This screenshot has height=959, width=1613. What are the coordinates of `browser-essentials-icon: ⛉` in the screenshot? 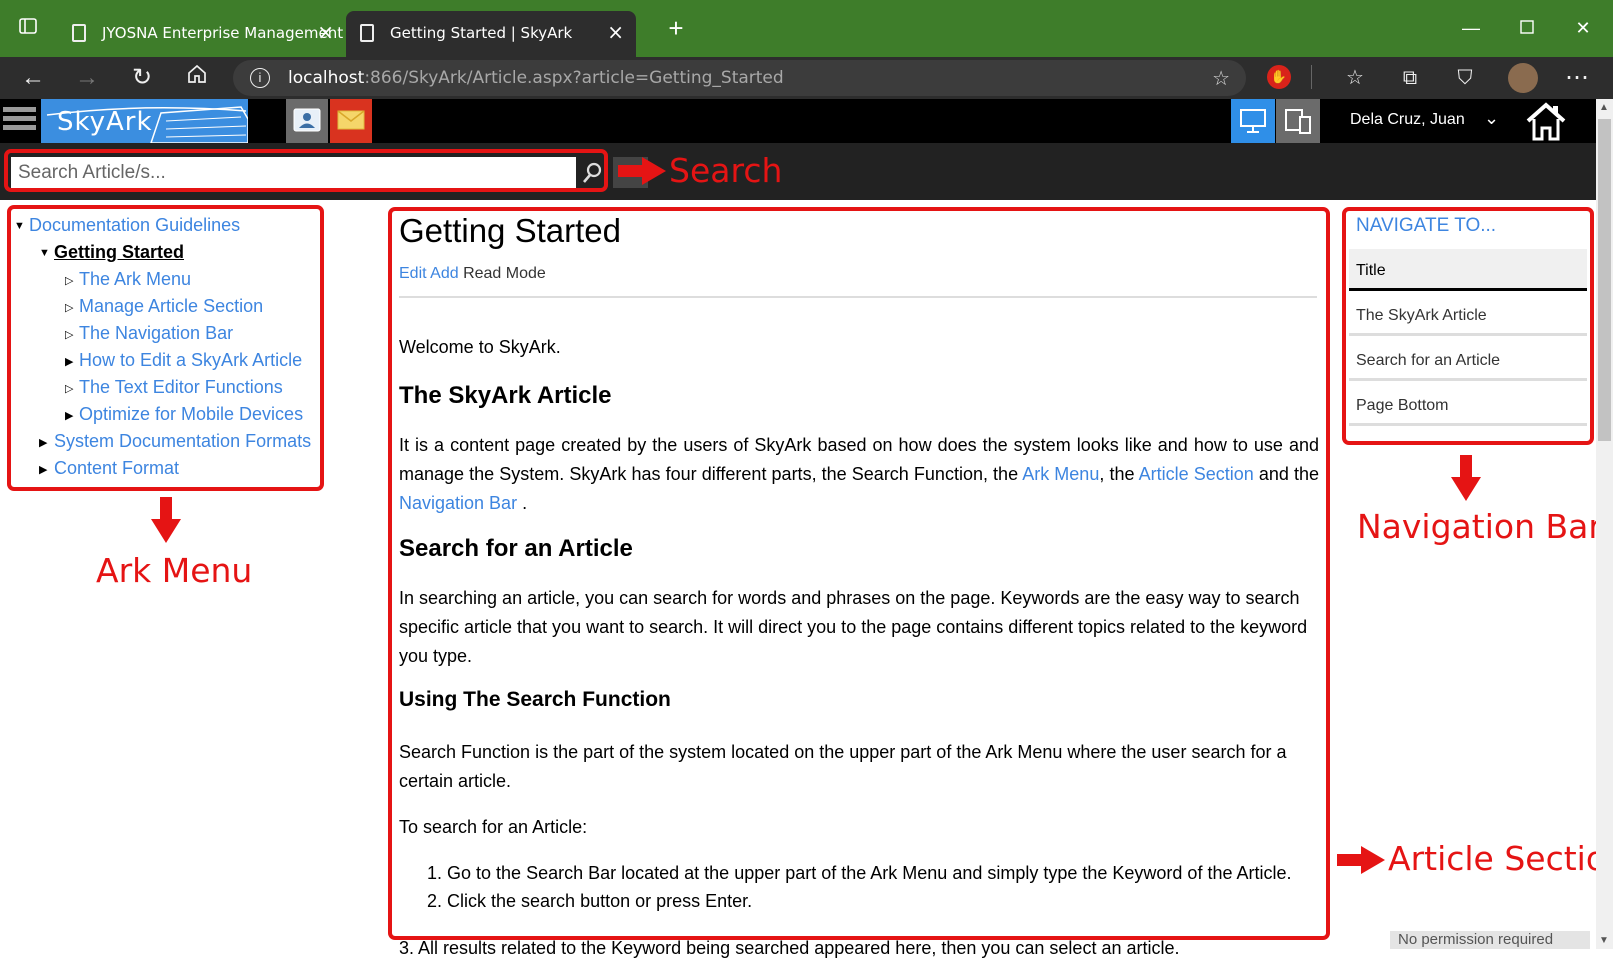 It's located at (1465, 78).